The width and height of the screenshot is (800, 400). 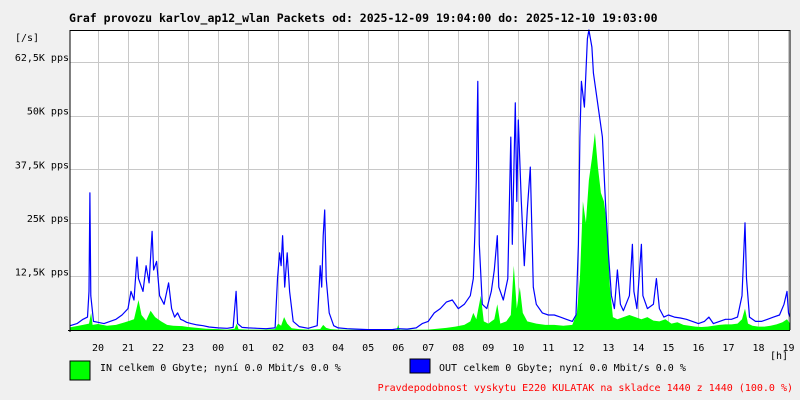 I want to click on x-tick-label-9: 05, so click(x=368, y=348).